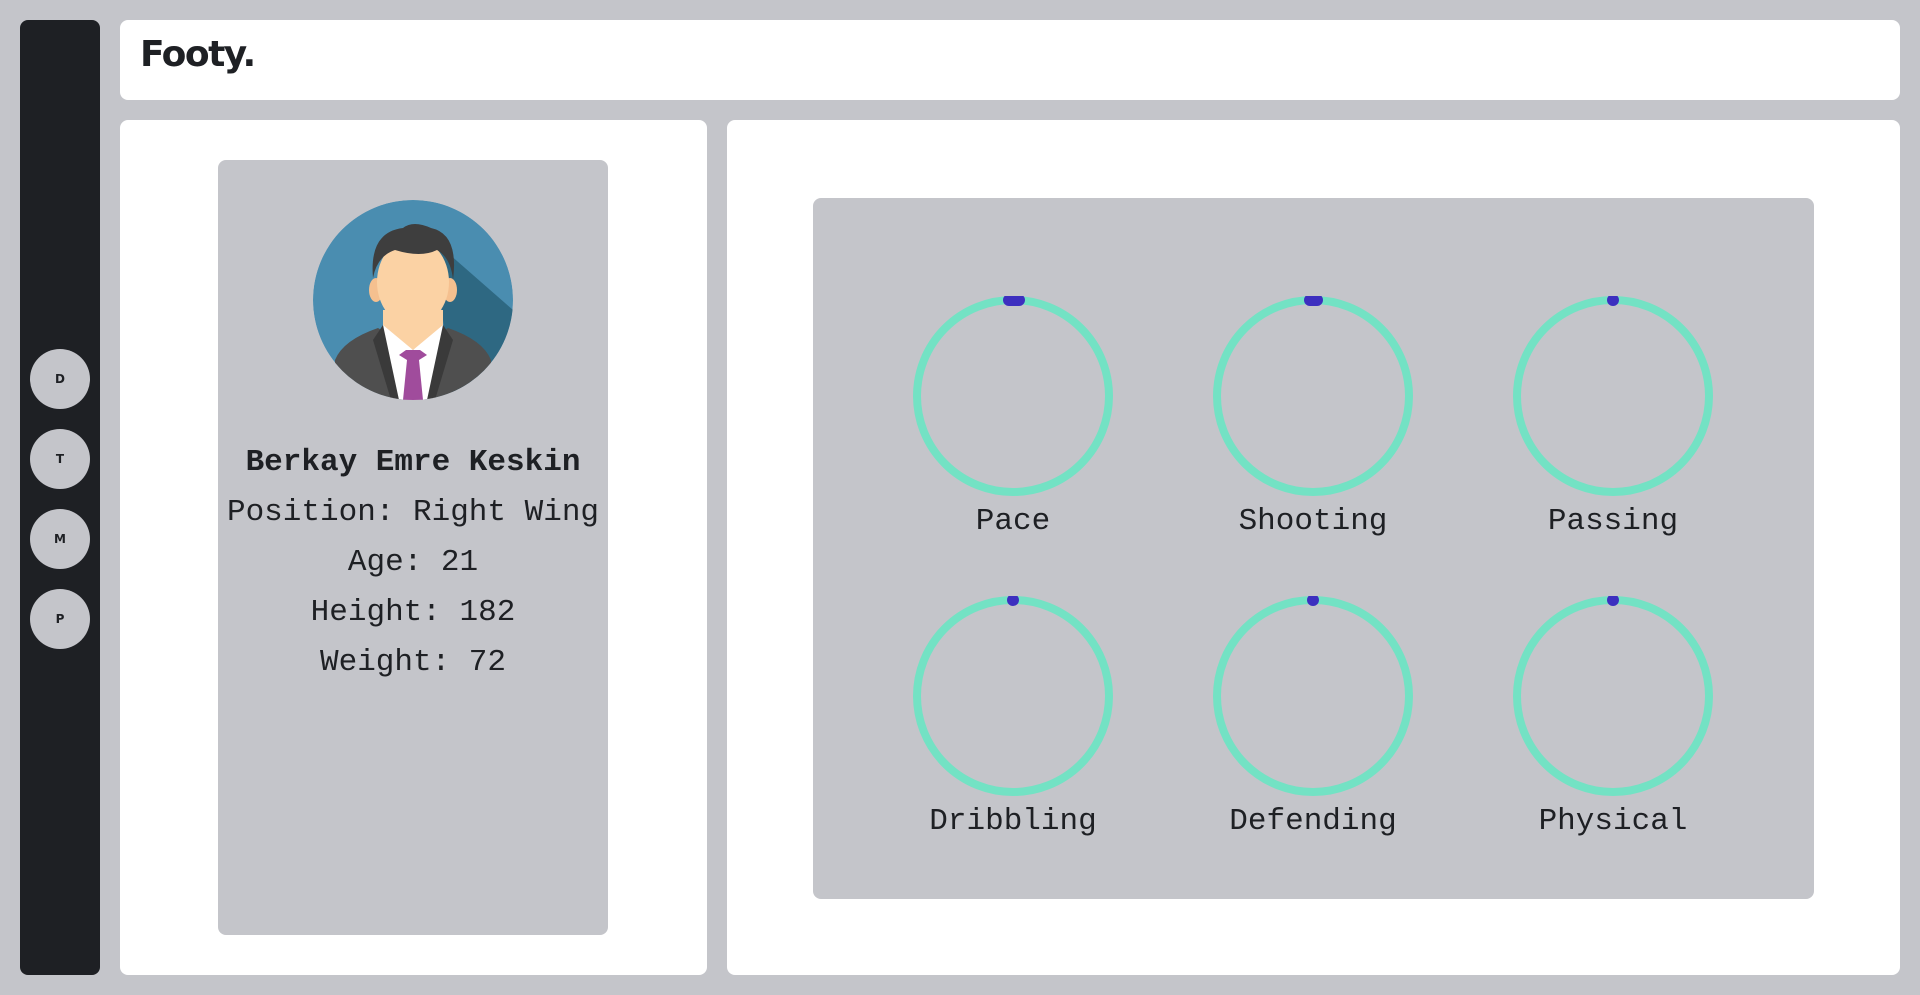 This screenshot has width=1920, height=995. What do you see at coordinates (1613, 821) in the screenshot?
I see `stat-label-physical: Physical` at bounding box center [1613, 821].